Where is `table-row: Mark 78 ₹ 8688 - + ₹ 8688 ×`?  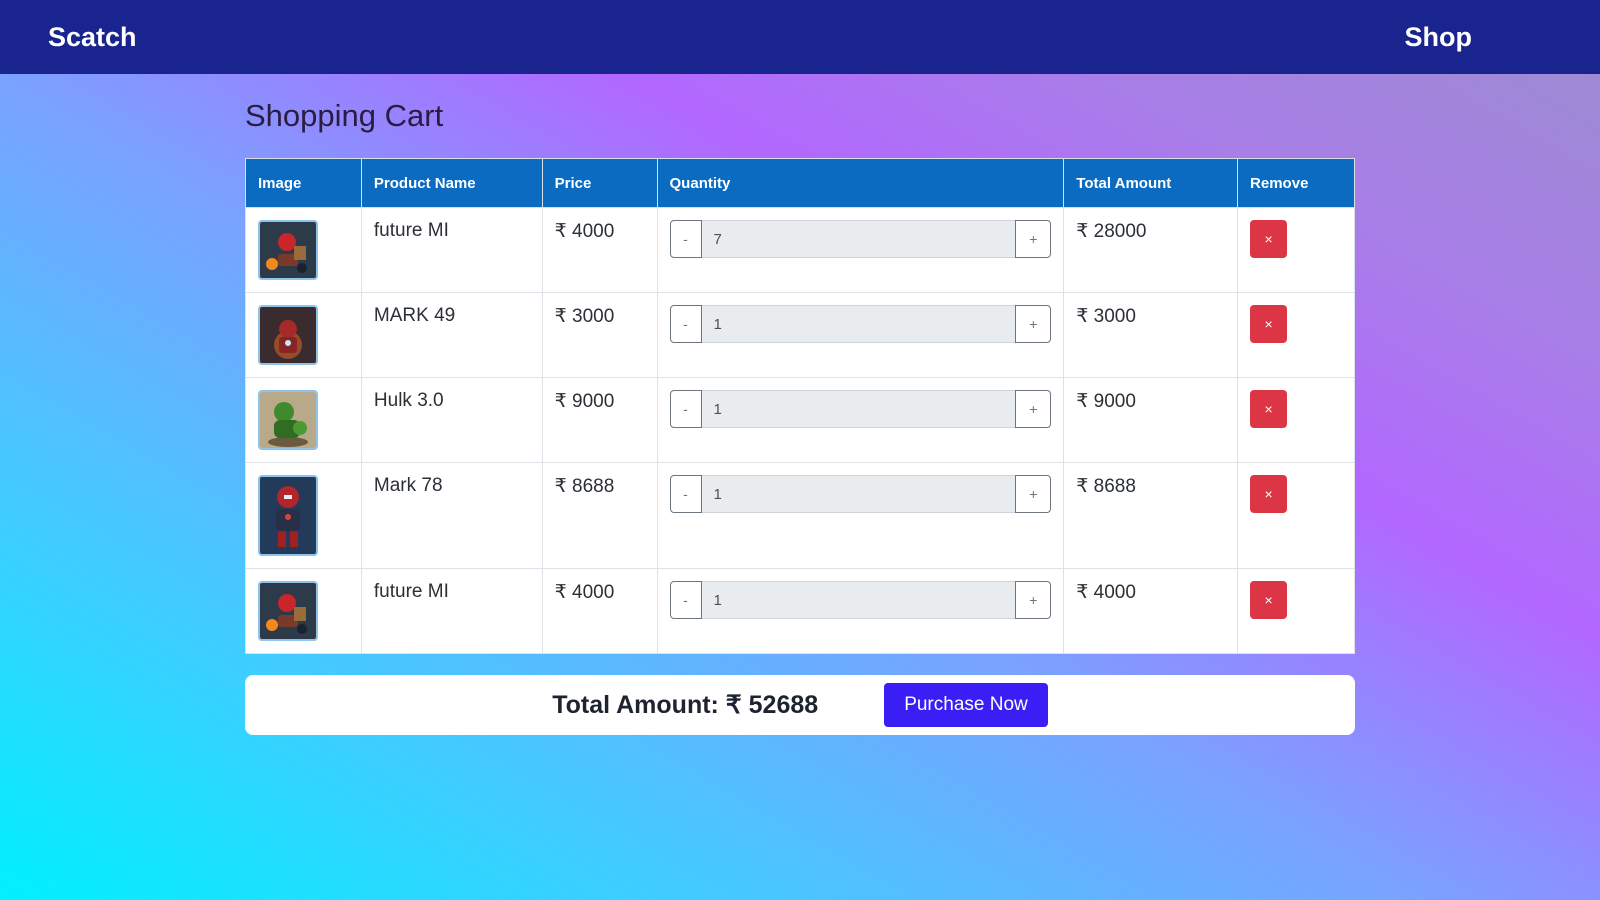
table-row: Mark 78 ₹ 8688 - + ₹ 8688 × is located at coordinates (800, 515).